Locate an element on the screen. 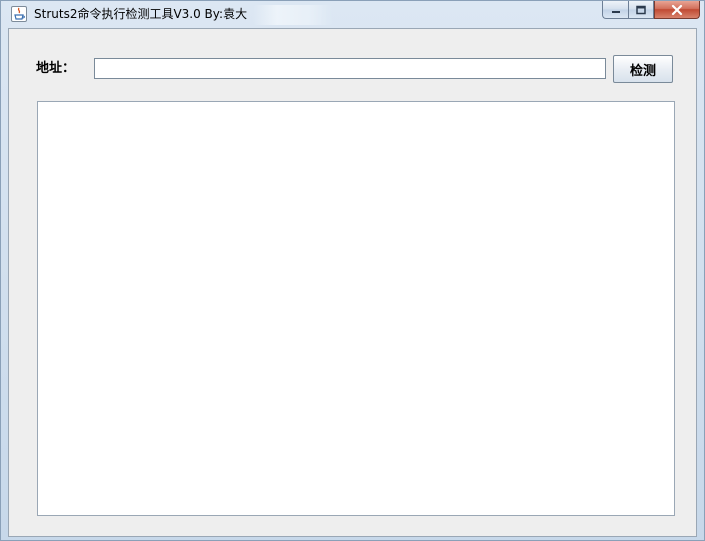 The width and height of the screenshot is (705, 541). maximize-button is located at coordinates (641, 10).